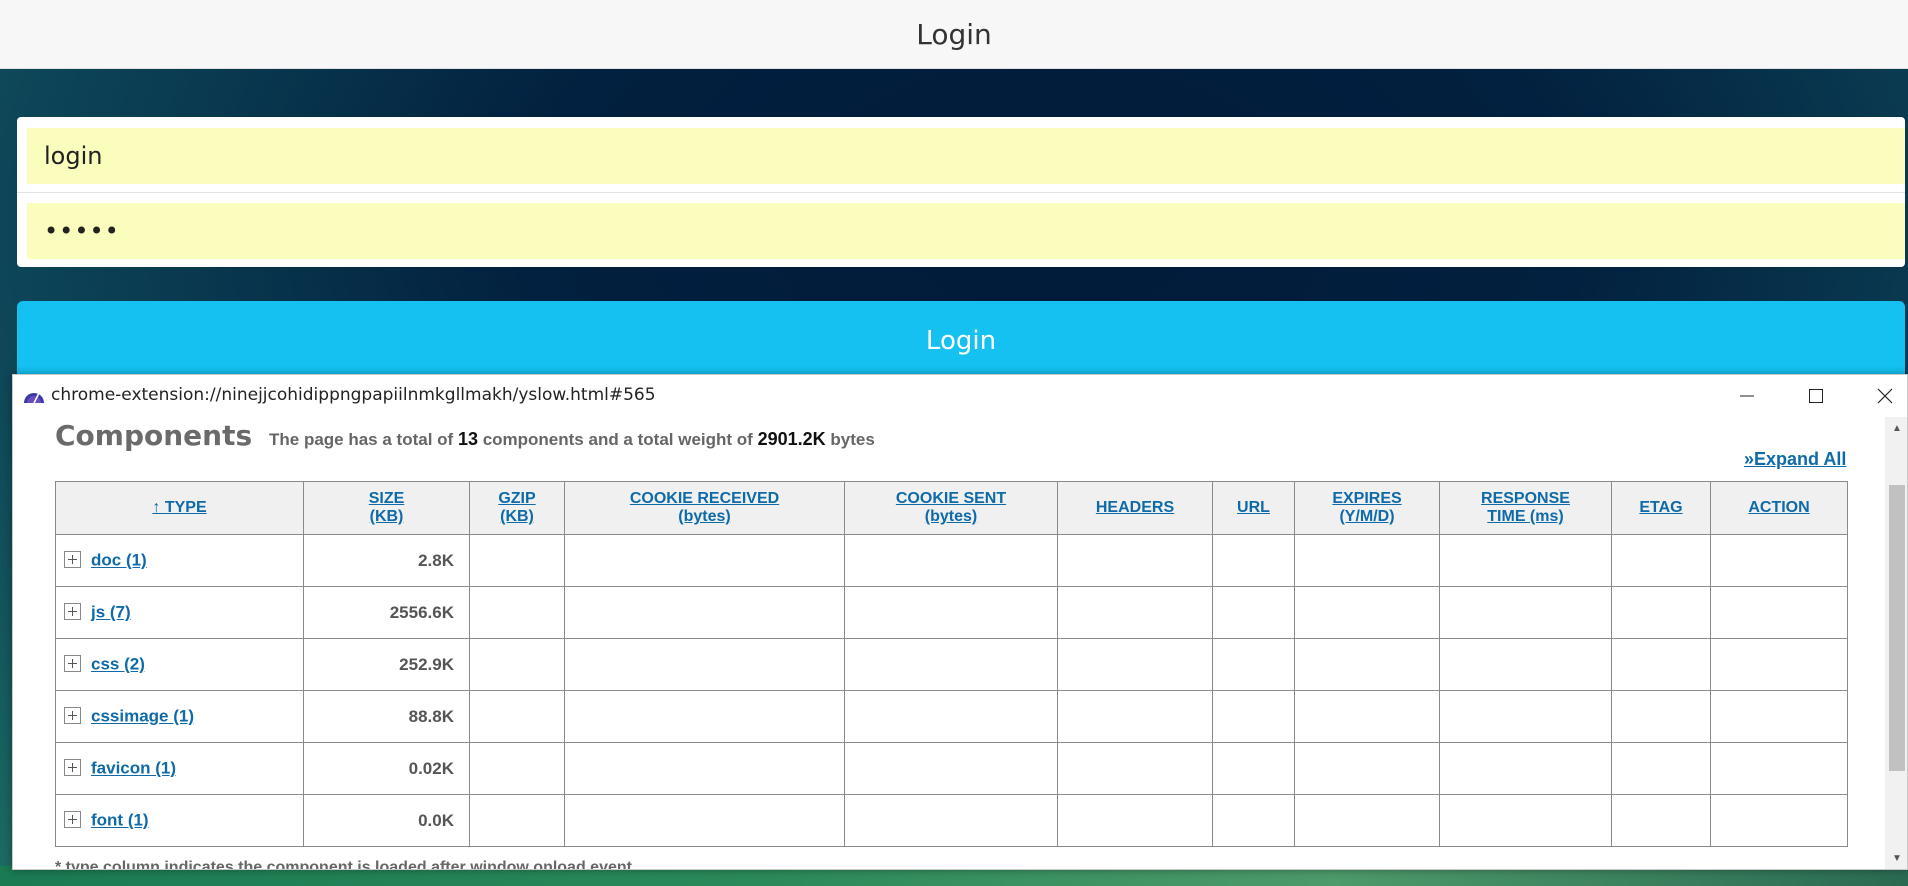 This screenshot has height=886, width=1908. I want to click on type-link: cssimage (1), so click(142, 716).